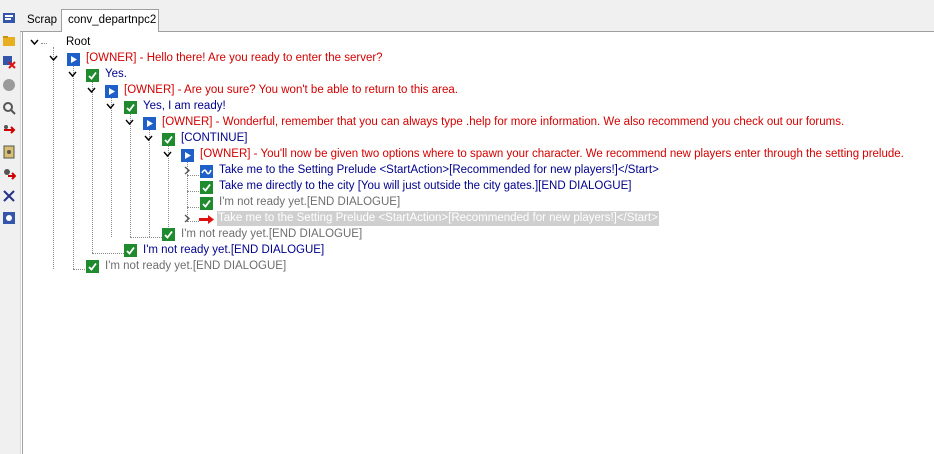 Image resolution: width=934 pixels, height=454 pixels. I want to click on tab-scrap: Scrap, so click(41, 21).